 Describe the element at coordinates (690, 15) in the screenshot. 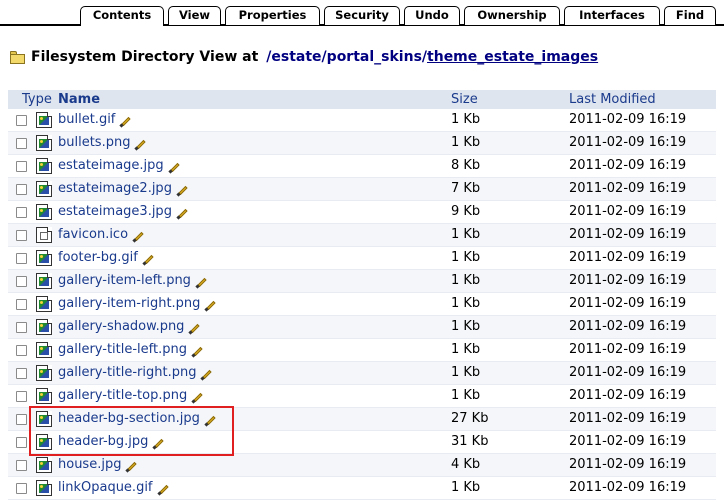

I see `tab-find: Find` at that location.